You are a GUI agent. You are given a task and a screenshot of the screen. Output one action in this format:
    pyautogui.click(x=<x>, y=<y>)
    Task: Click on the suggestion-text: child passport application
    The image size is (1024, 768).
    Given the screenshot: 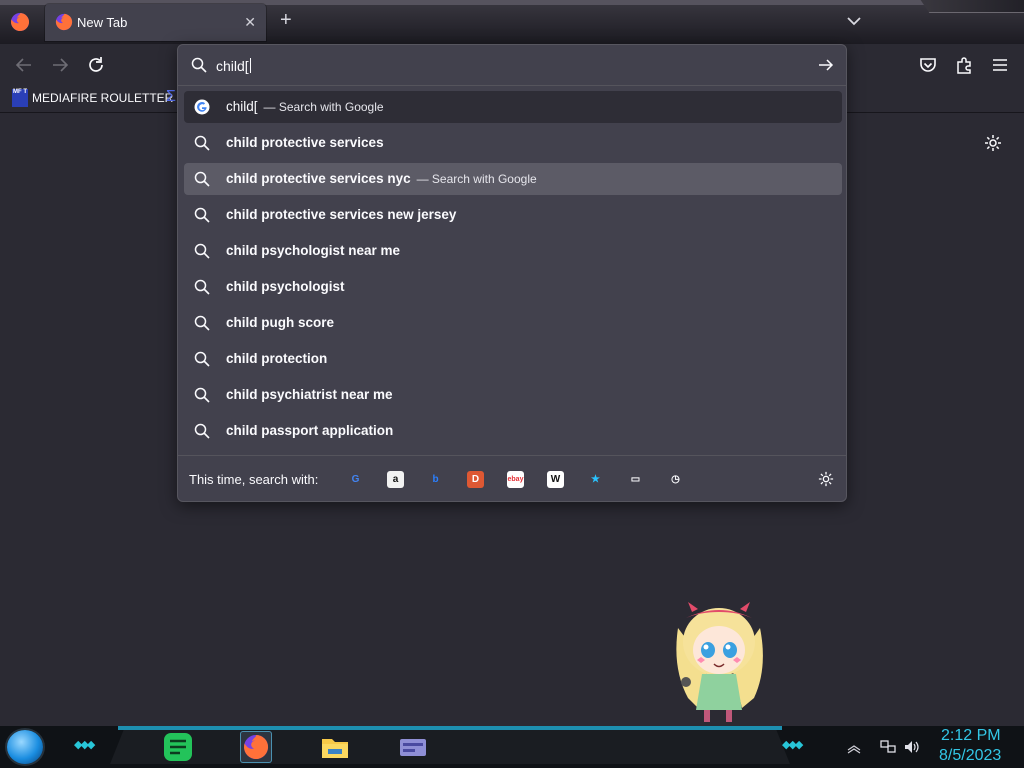 What is the action you would take?
    pyautogui.click(x=310, y=430)
    